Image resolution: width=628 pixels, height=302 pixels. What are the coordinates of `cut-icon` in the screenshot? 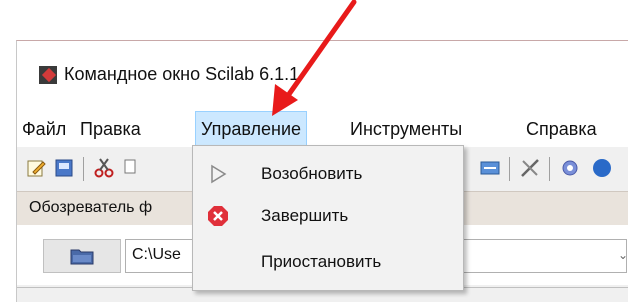 It's located at (104, 168).